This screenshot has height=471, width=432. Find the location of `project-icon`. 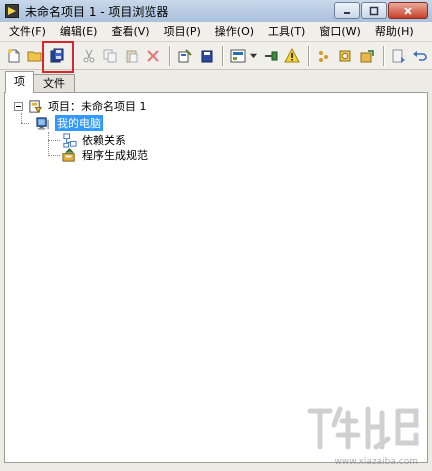

project-icon is located at coordinates (35, 106).